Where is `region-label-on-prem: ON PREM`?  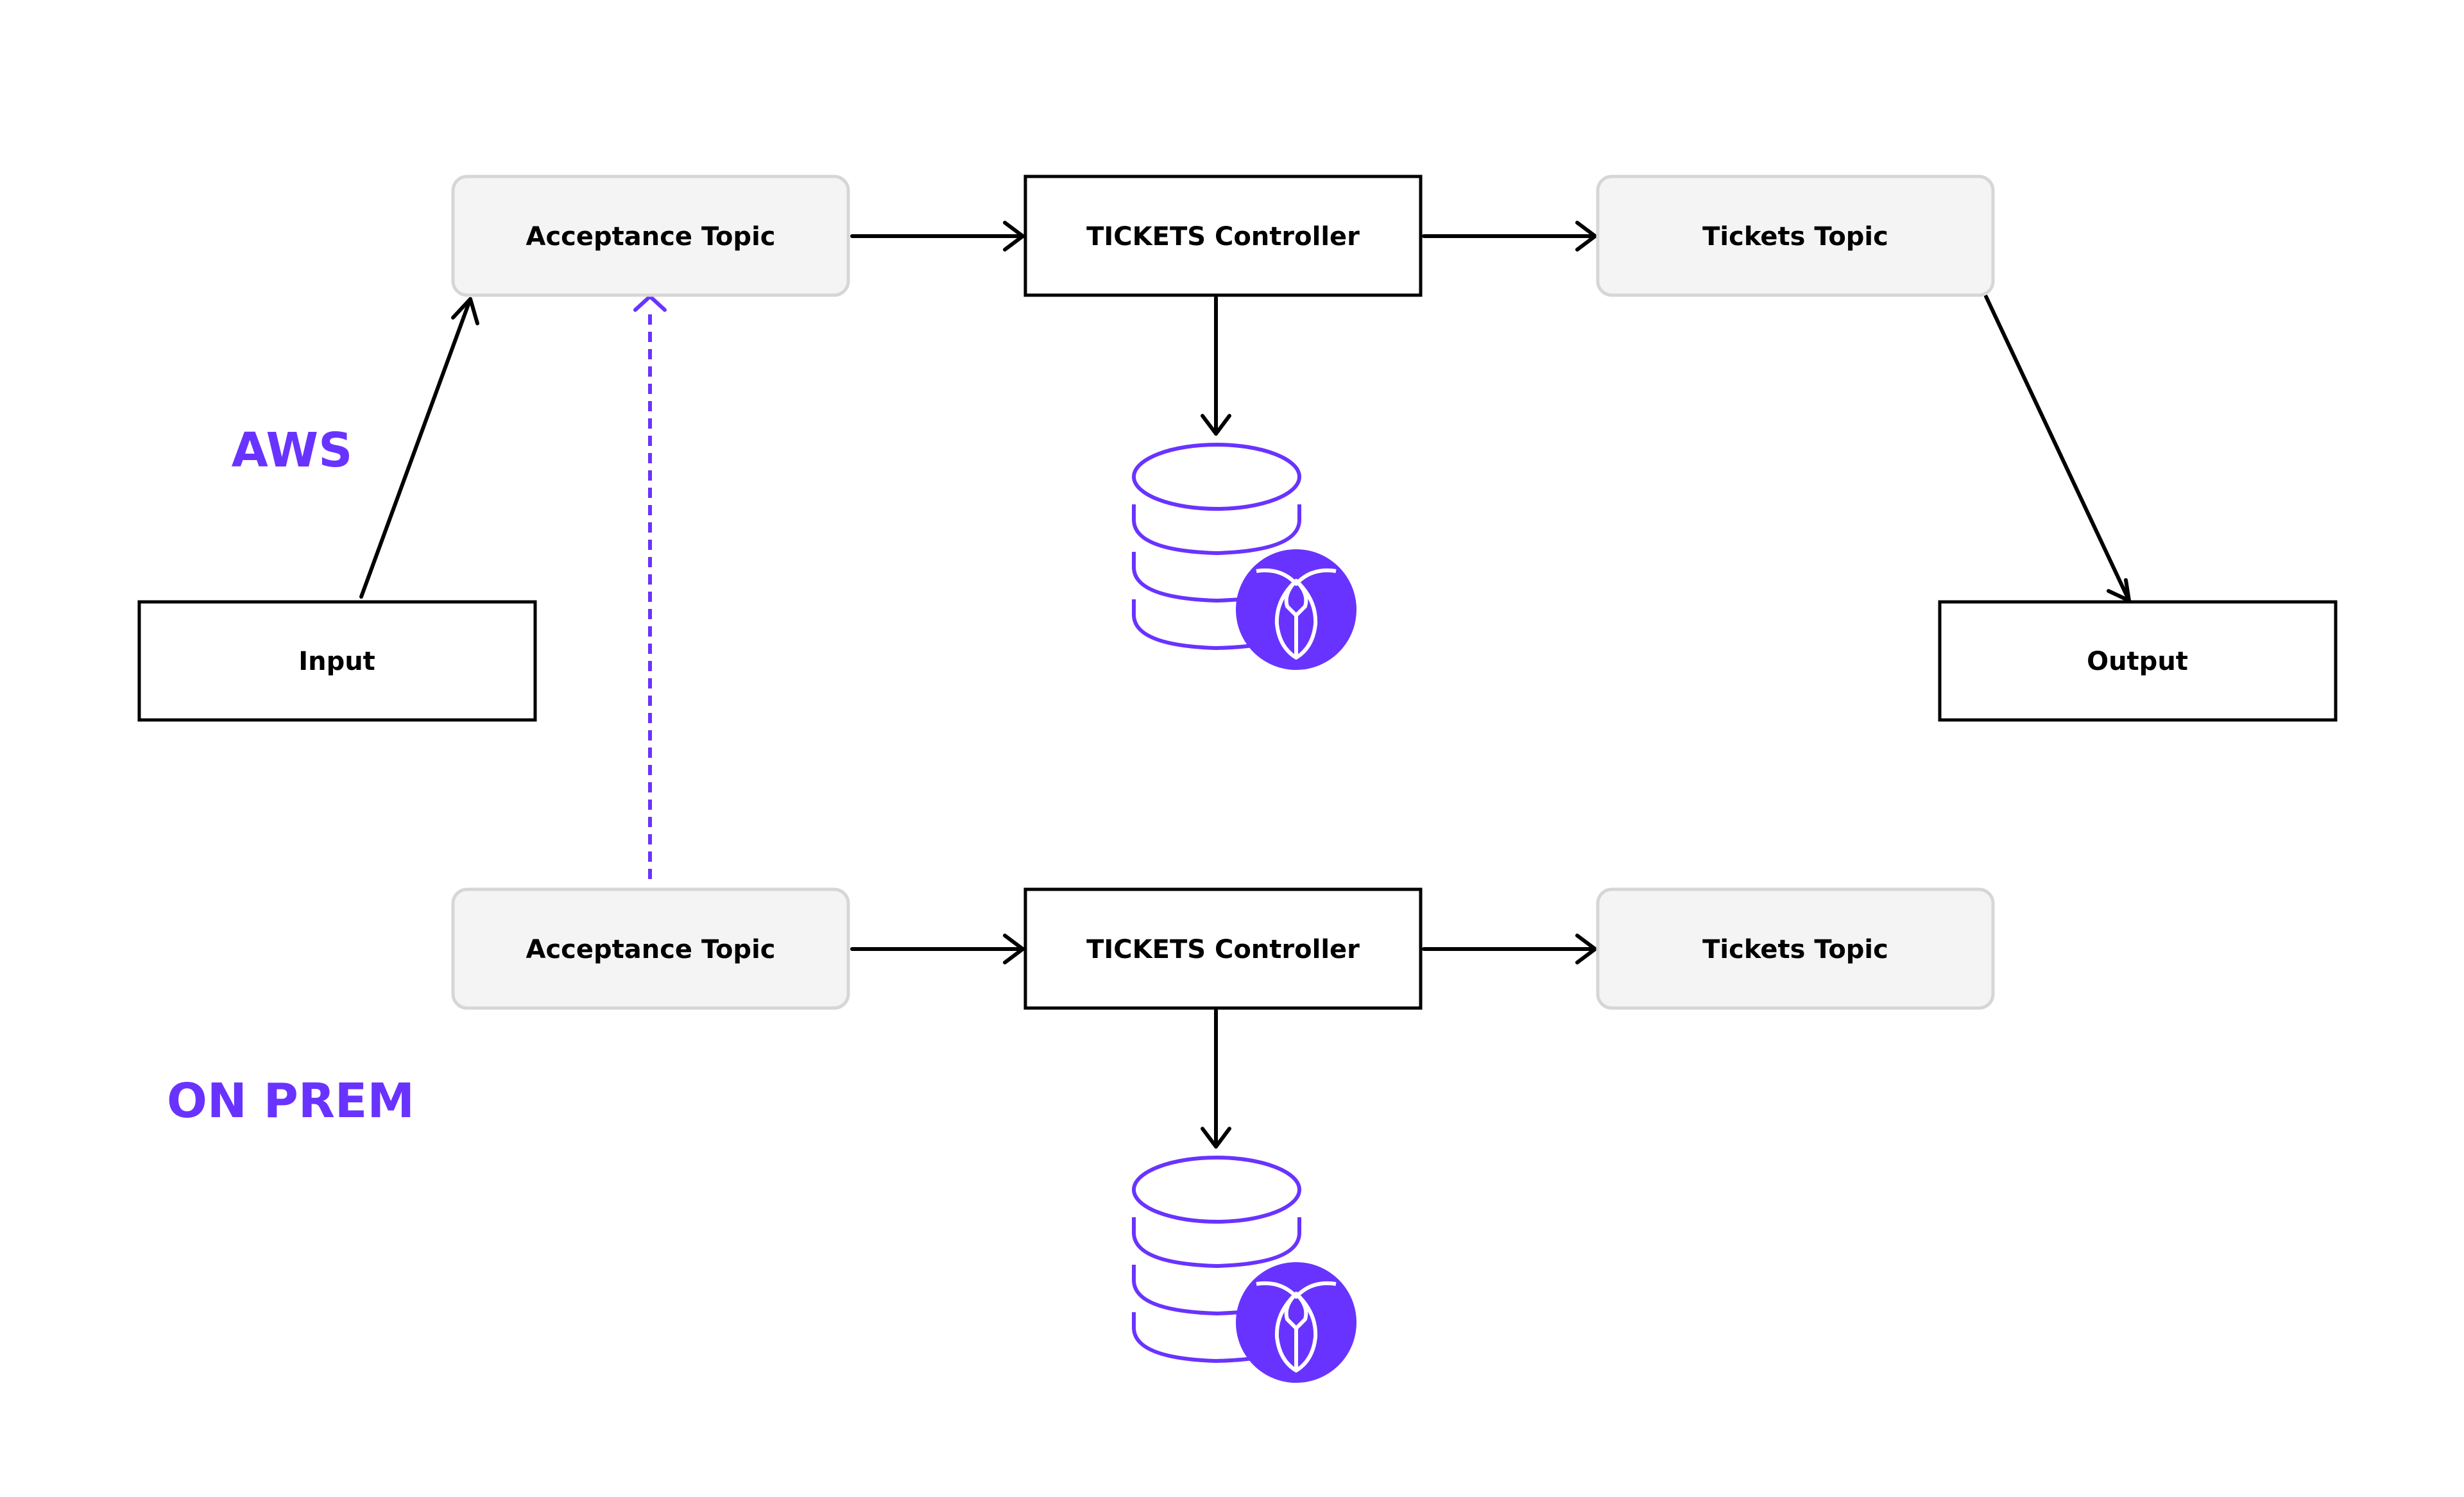
region-label-on-prem: ON PREM is located at coordinates (291, 1101).